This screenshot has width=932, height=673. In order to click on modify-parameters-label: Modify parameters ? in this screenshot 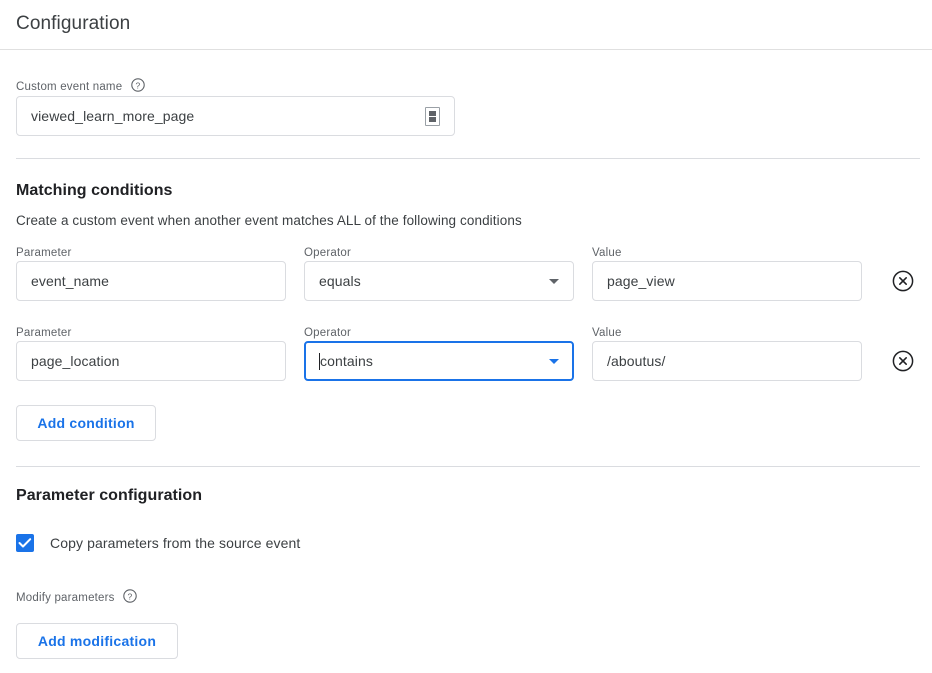, I will do `click(76, 597)`.